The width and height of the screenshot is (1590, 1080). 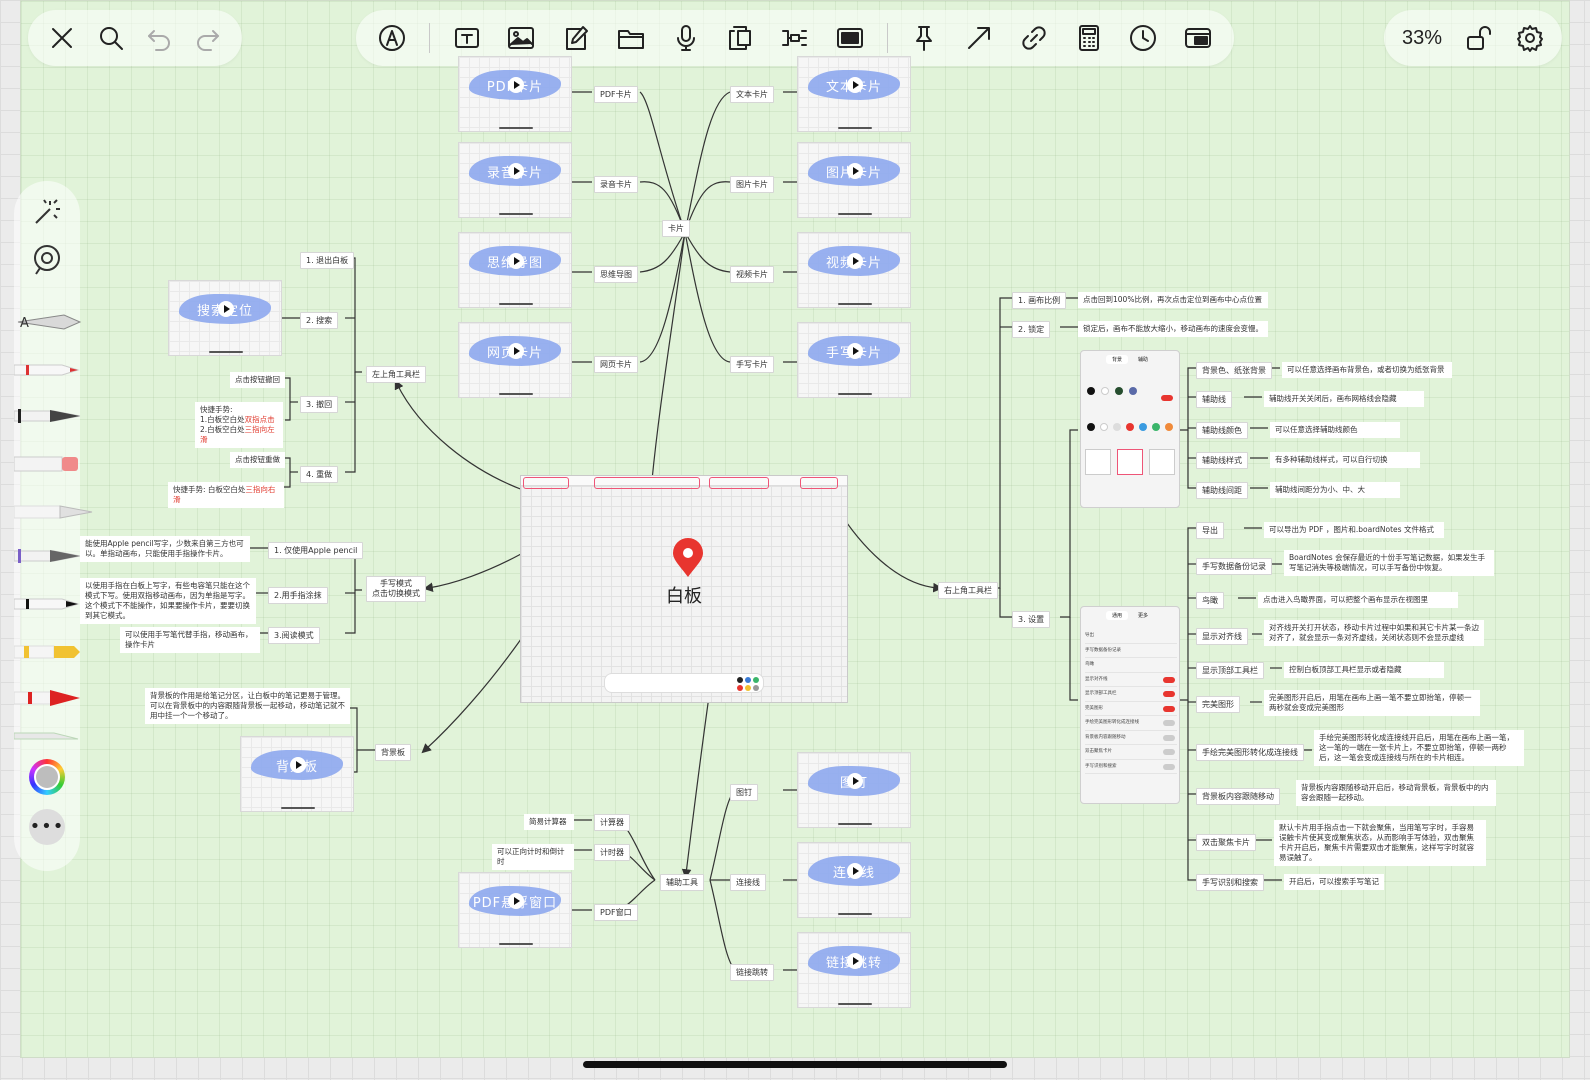 What do you see at coordinates (225, 318) in the screenshot?
I see `search-thumb: 搜索定位` at bounding box center [225, 318].